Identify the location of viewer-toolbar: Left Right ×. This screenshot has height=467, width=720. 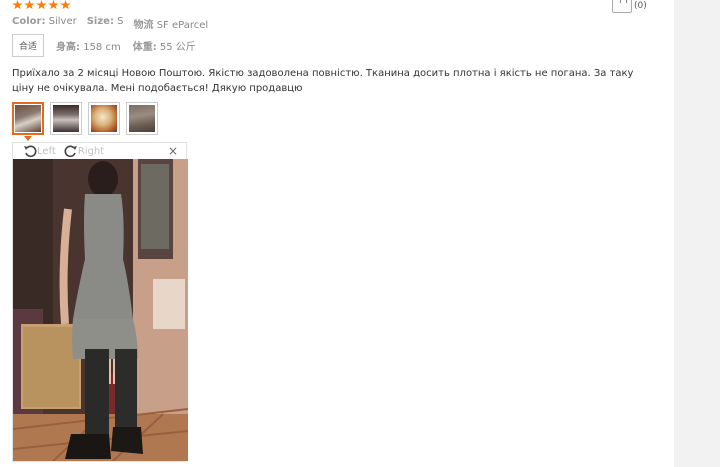
(99, 151).